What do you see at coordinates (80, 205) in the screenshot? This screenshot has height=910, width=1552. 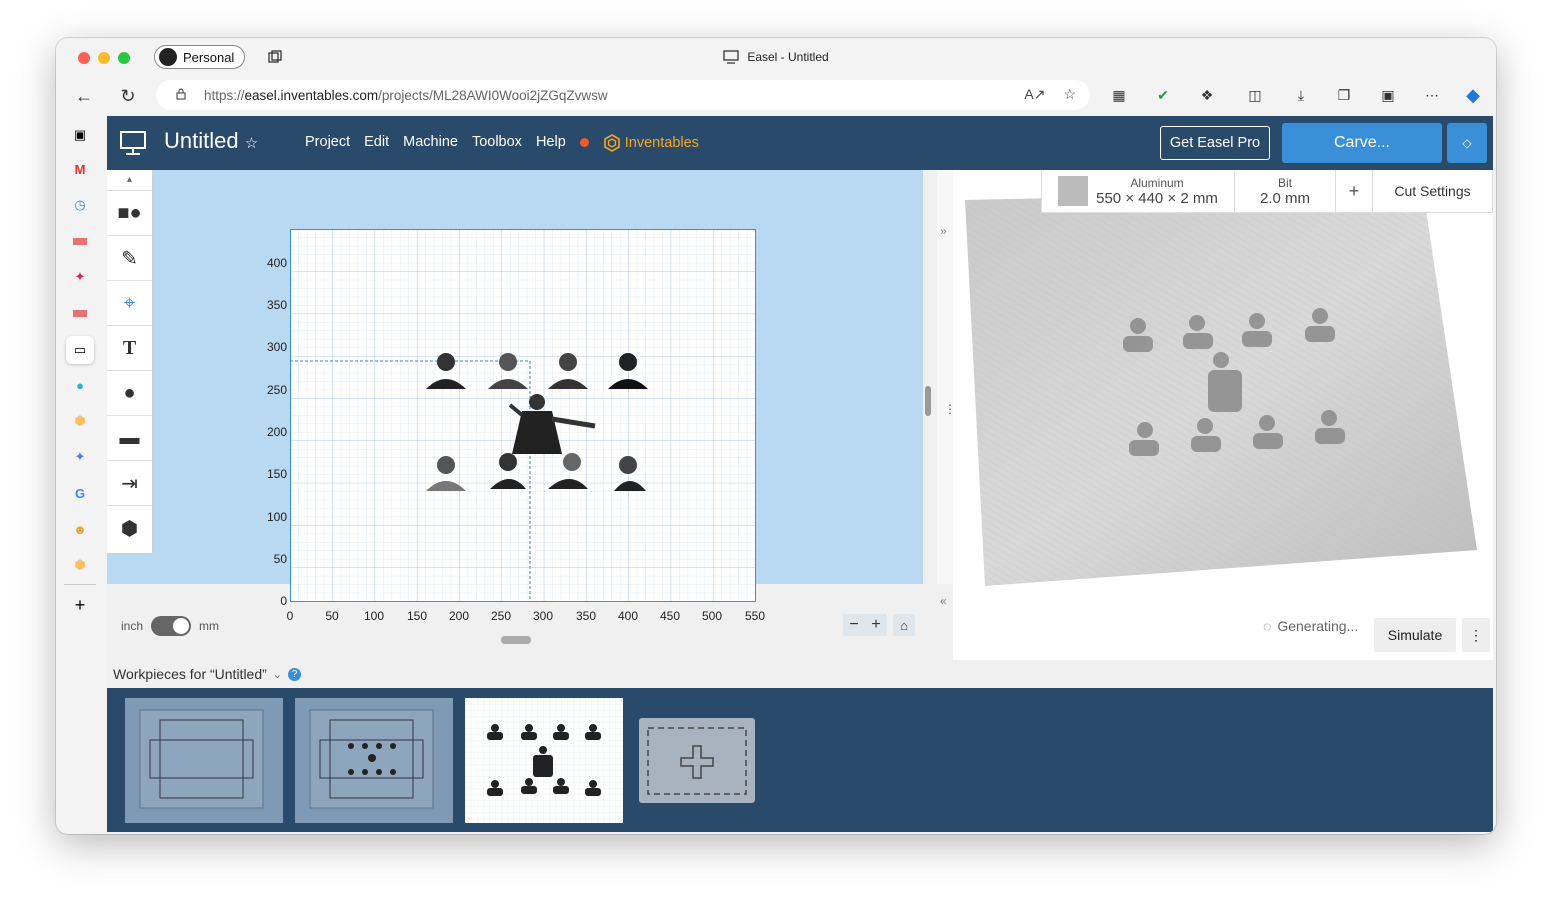 I see `timer-icon: ◷` at bounding box center [80, 205].